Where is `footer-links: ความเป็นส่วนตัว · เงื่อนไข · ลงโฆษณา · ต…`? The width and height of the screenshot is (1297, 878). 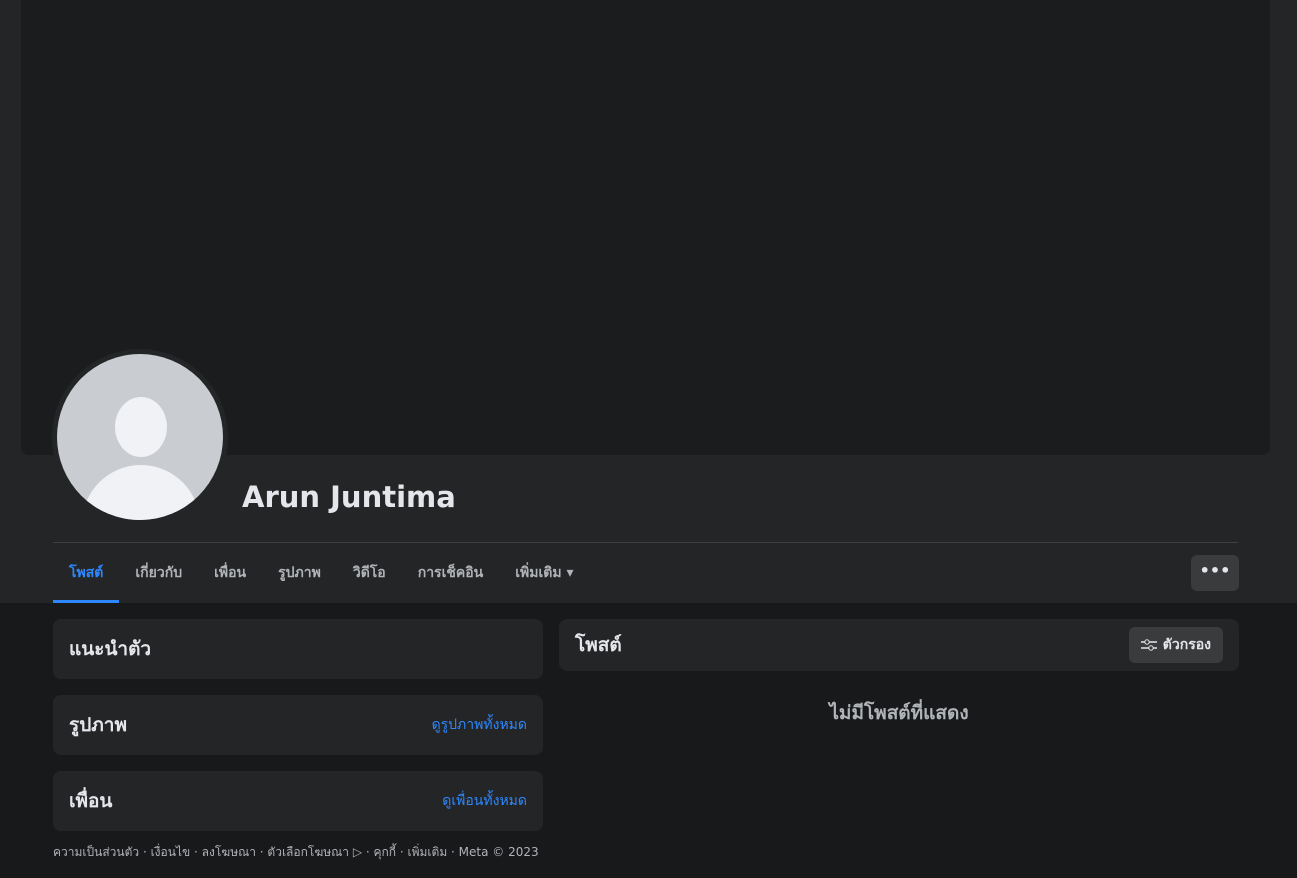 footer-links: ความเป็นส่วนตัว · เงื่อนไข · ลงโฆษณา · ต… is located at coordinates (296, 852).